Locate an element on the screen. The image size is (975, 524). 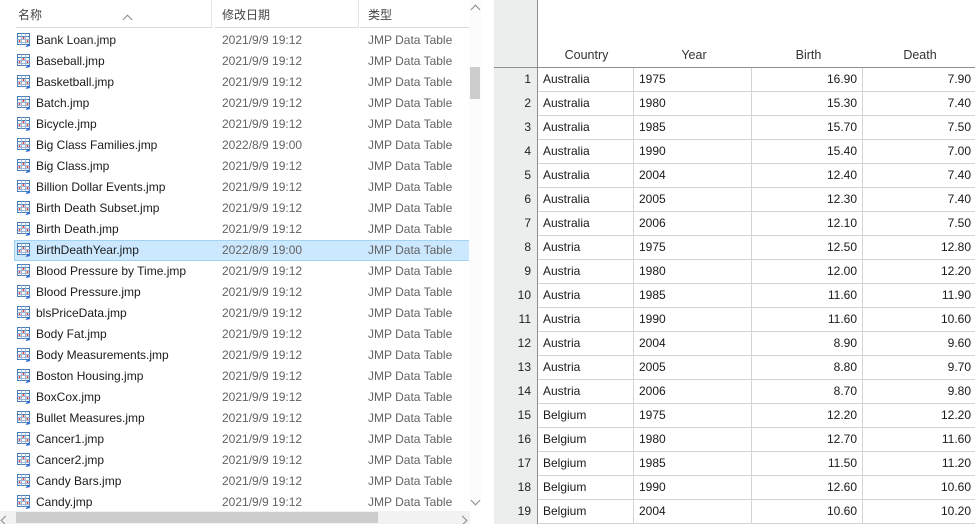
cell-death: 10.20 is located at coordinates (919, 511).